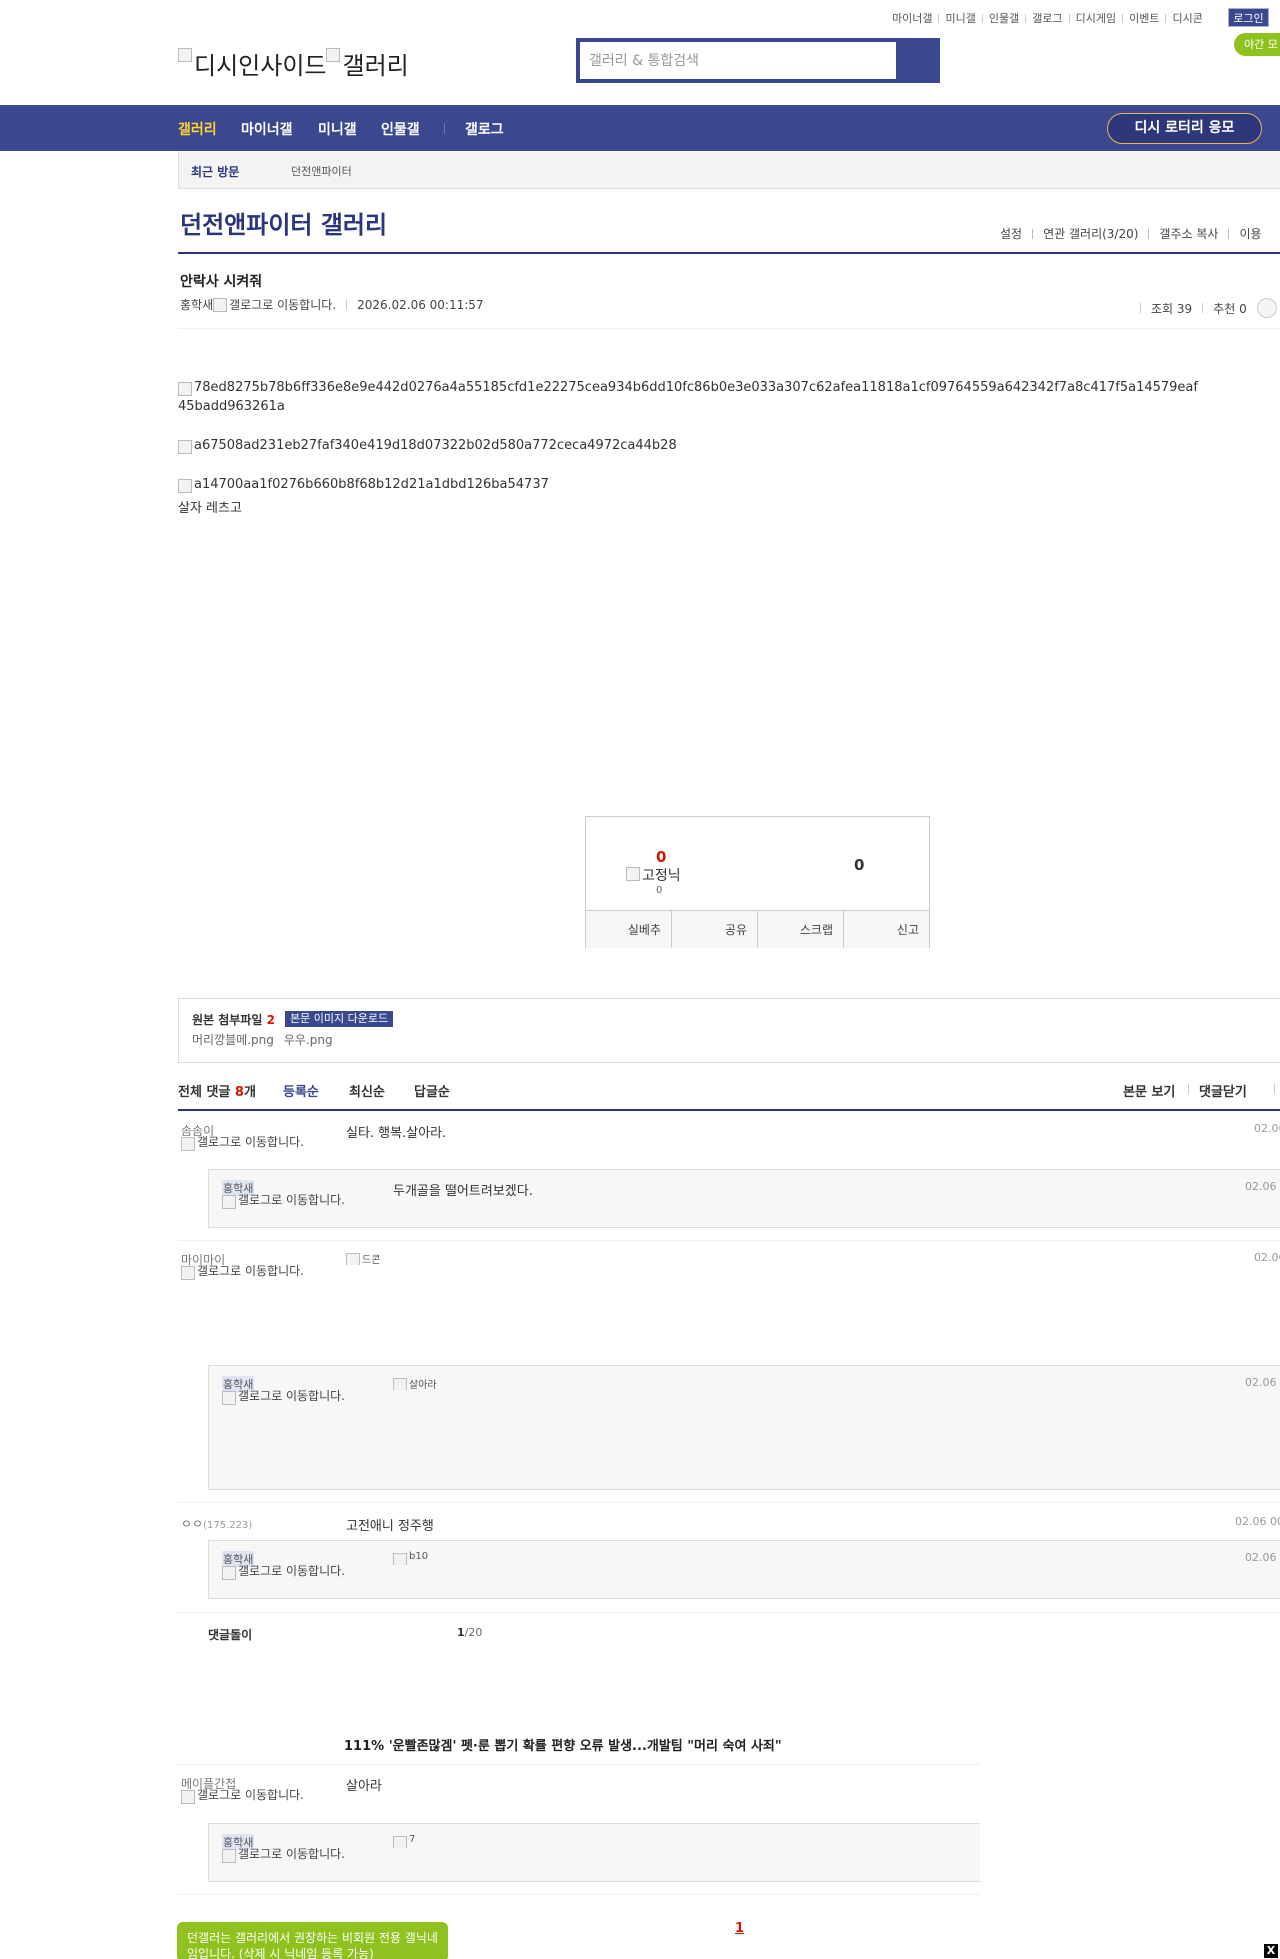  I want to click on gallery-options: 설정 연관 갤러리(3/20) 갤주소 복사 이용, so click(1131, 233).